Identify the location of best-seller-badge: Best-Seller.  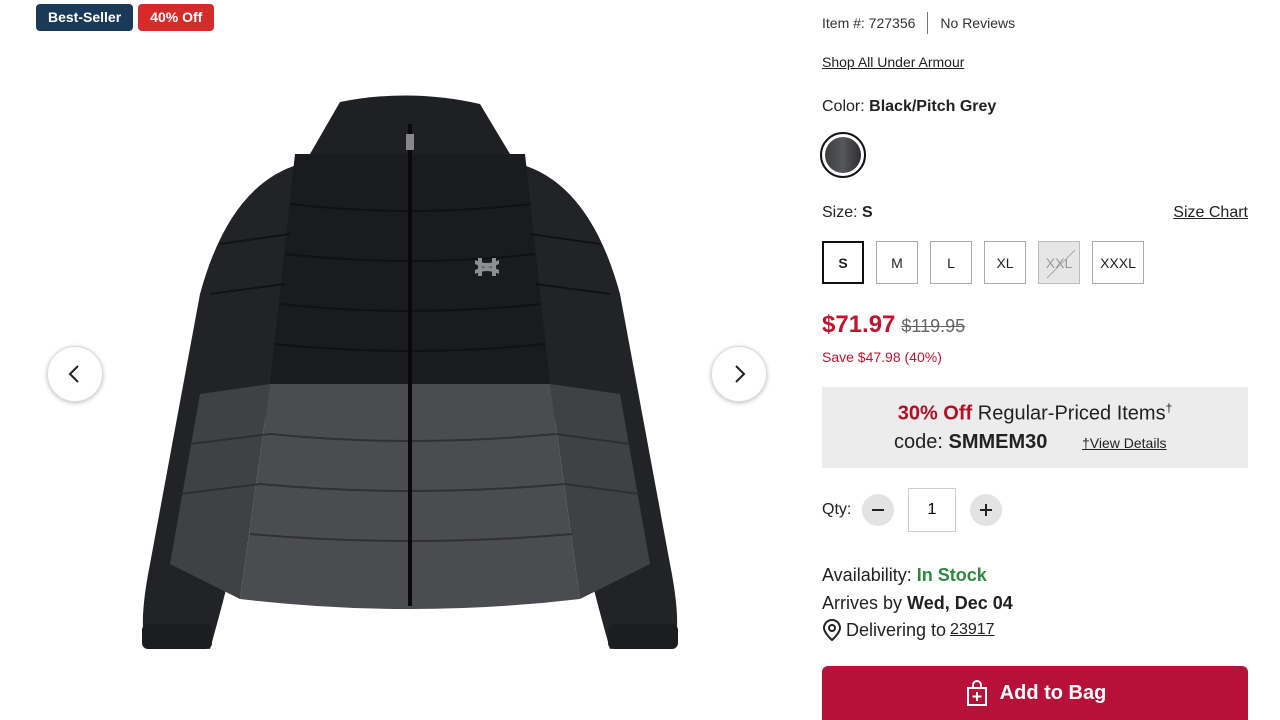
(85, 17).